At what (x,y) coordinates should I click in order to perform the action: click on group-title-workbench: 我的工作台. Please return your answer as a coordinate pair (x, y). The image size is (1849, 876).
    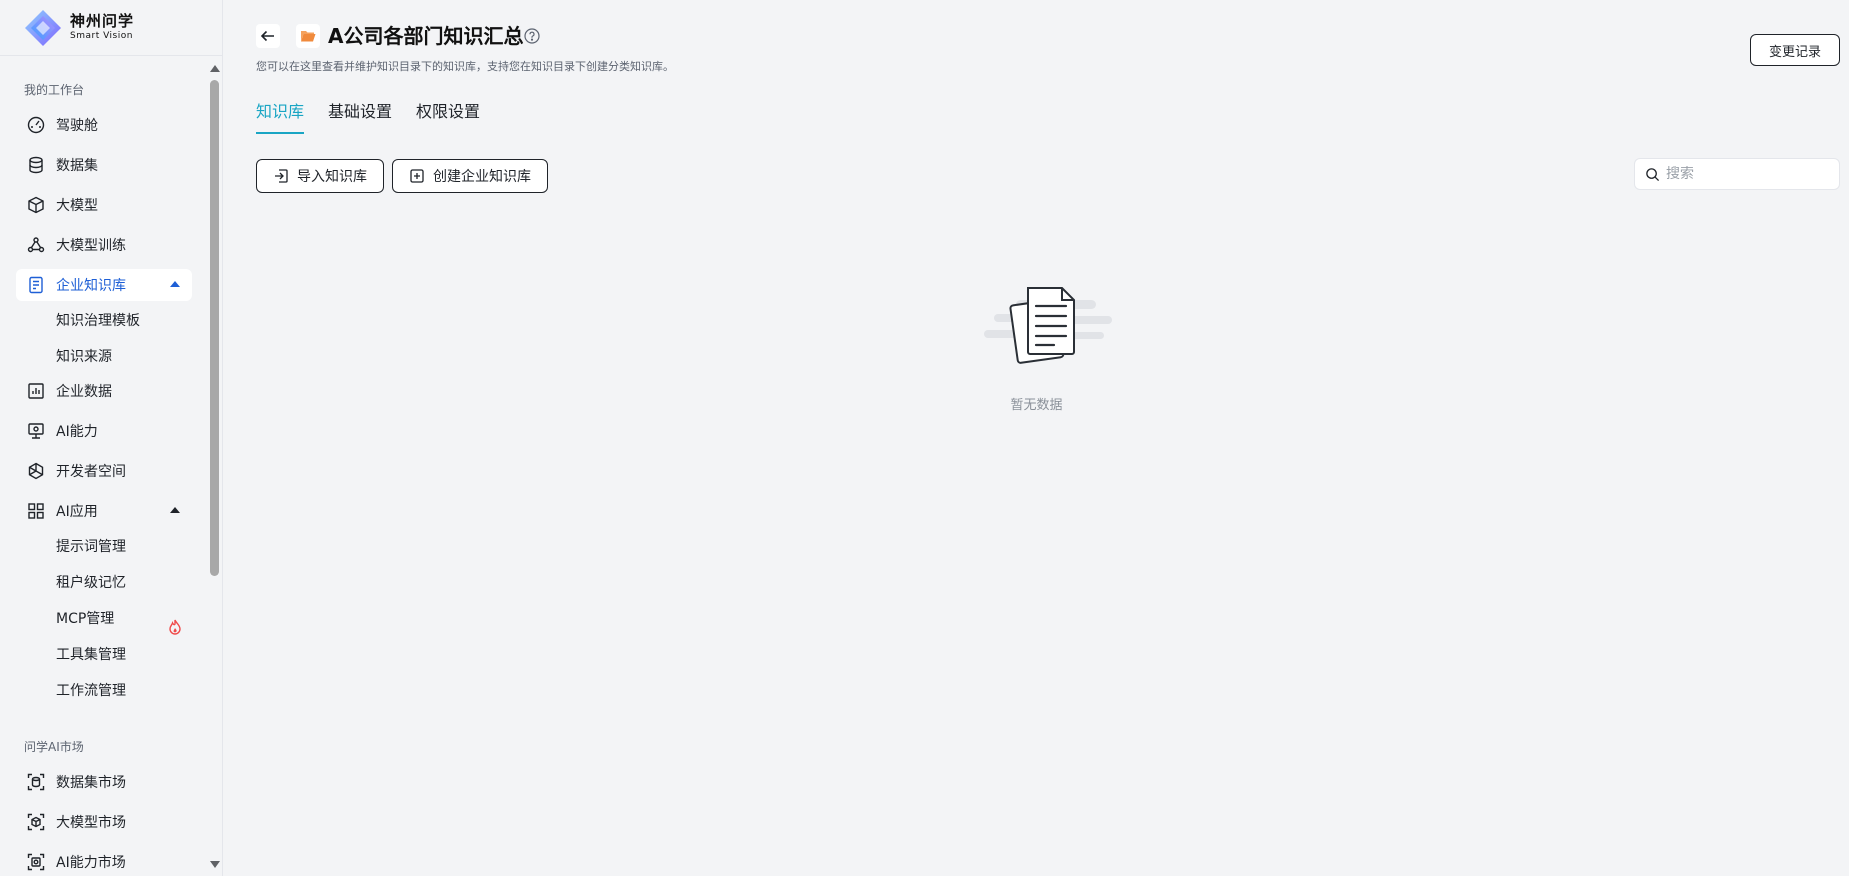
    Looking at the image, I should click on (54, 90).